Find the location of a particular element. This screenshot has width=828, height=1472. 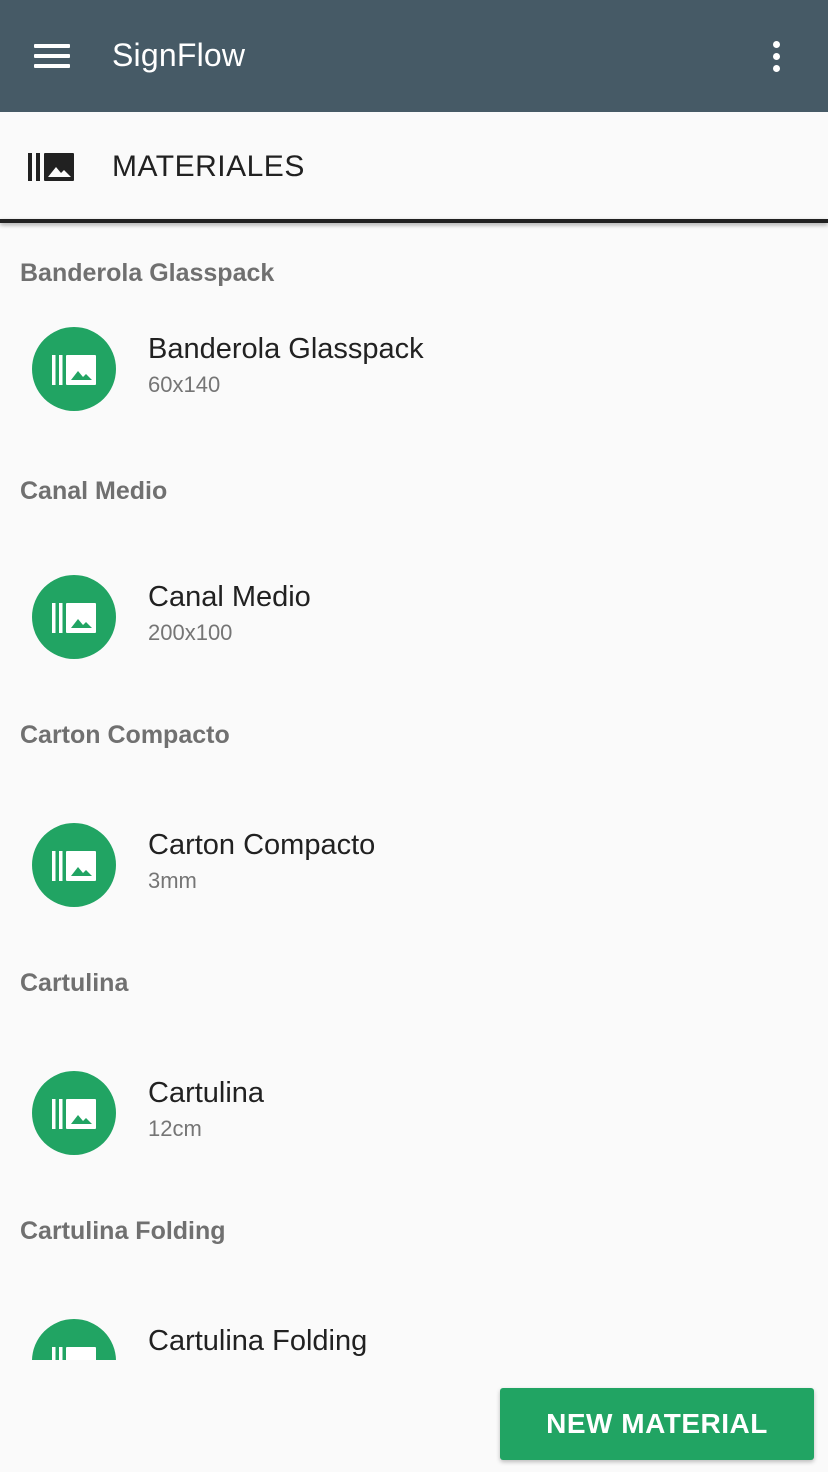

list-item: Canal Medio 200x100 is located at coordinates (414, 617).